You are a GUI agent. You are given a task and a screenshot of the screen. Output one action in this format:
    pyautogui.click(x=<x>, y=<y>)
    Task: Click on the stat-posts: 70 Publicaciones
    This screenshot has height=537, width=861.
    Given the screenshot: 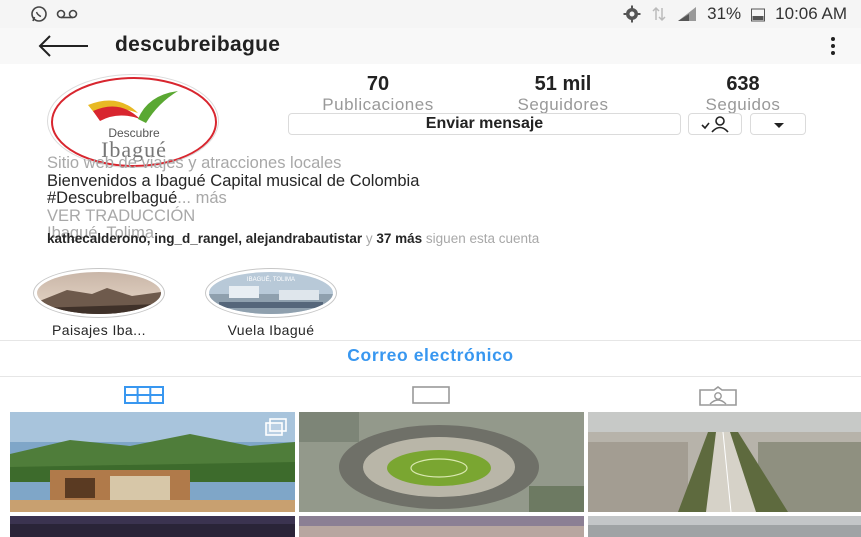 What is the action you would take?
    pyautogui.click(x=378, y=95)
    